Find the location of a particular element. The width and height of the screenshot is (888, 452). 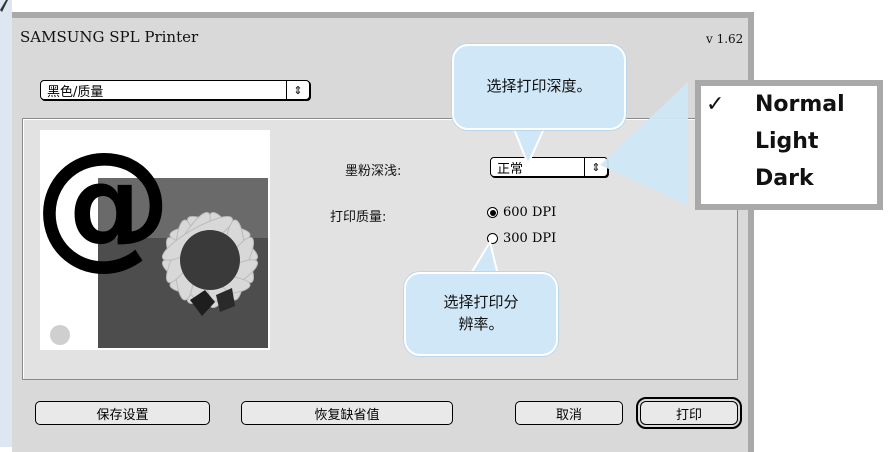

menu-item-dark: Dark is located at coordinates (784, 178).